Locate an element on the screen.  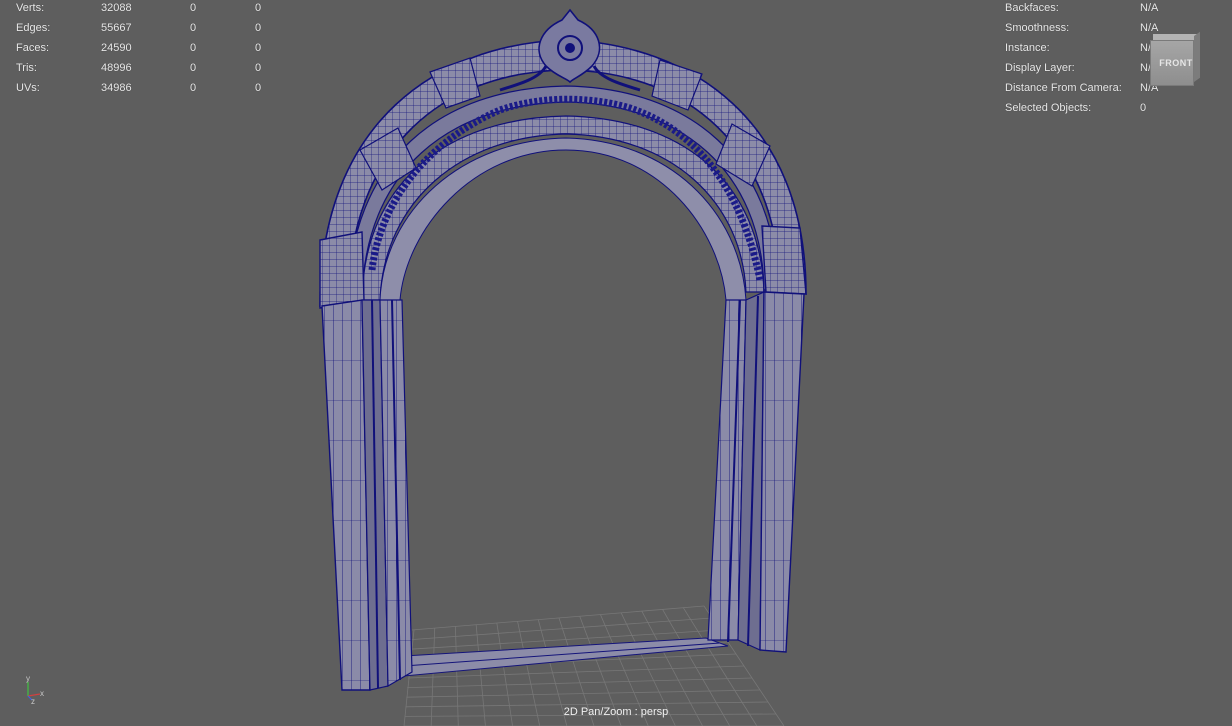
hud-stat-label: Edges: is located at coordinates (33, 28).